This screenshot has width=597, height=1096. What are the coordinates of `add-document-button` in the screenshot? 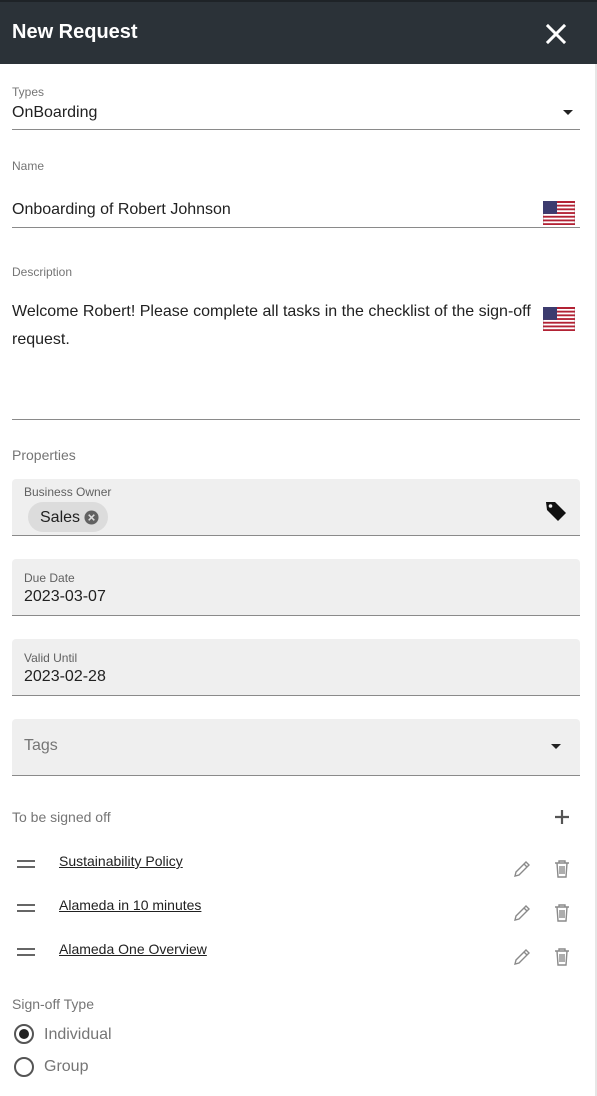 It's located at (562, 817).